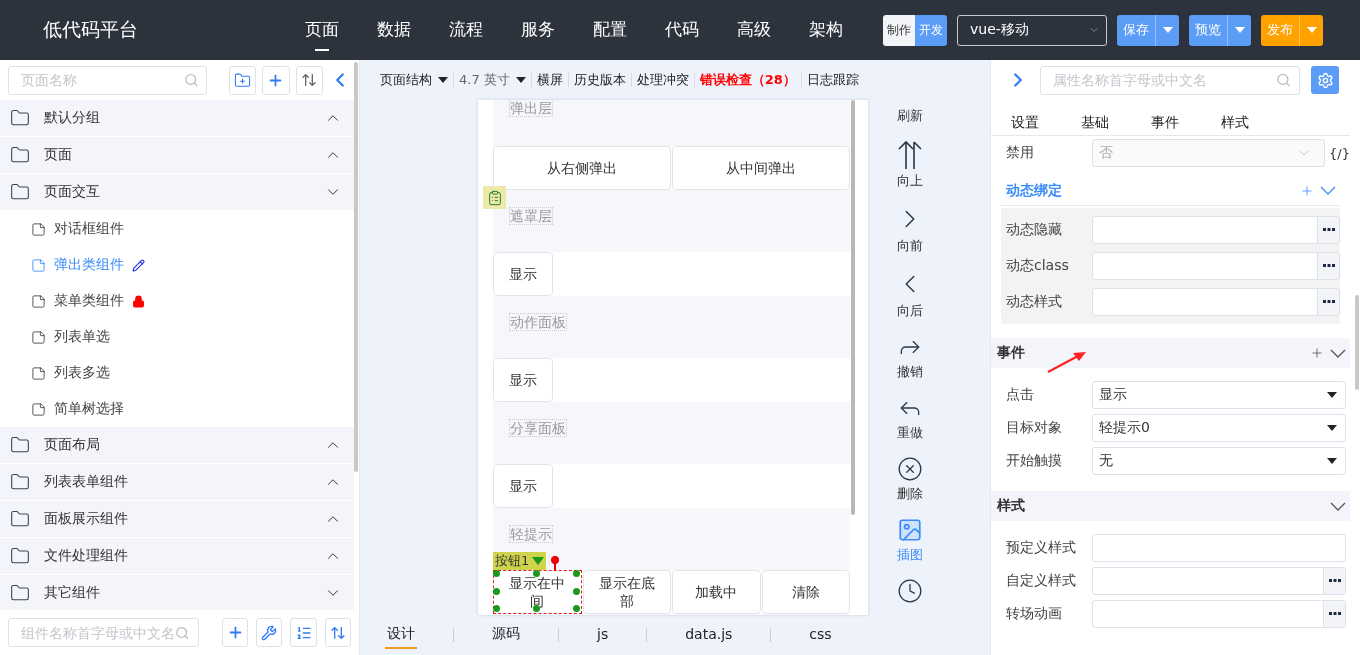 The image size is (1360, 655). I want to click on property-tab: 基础, so click(1095, 123).